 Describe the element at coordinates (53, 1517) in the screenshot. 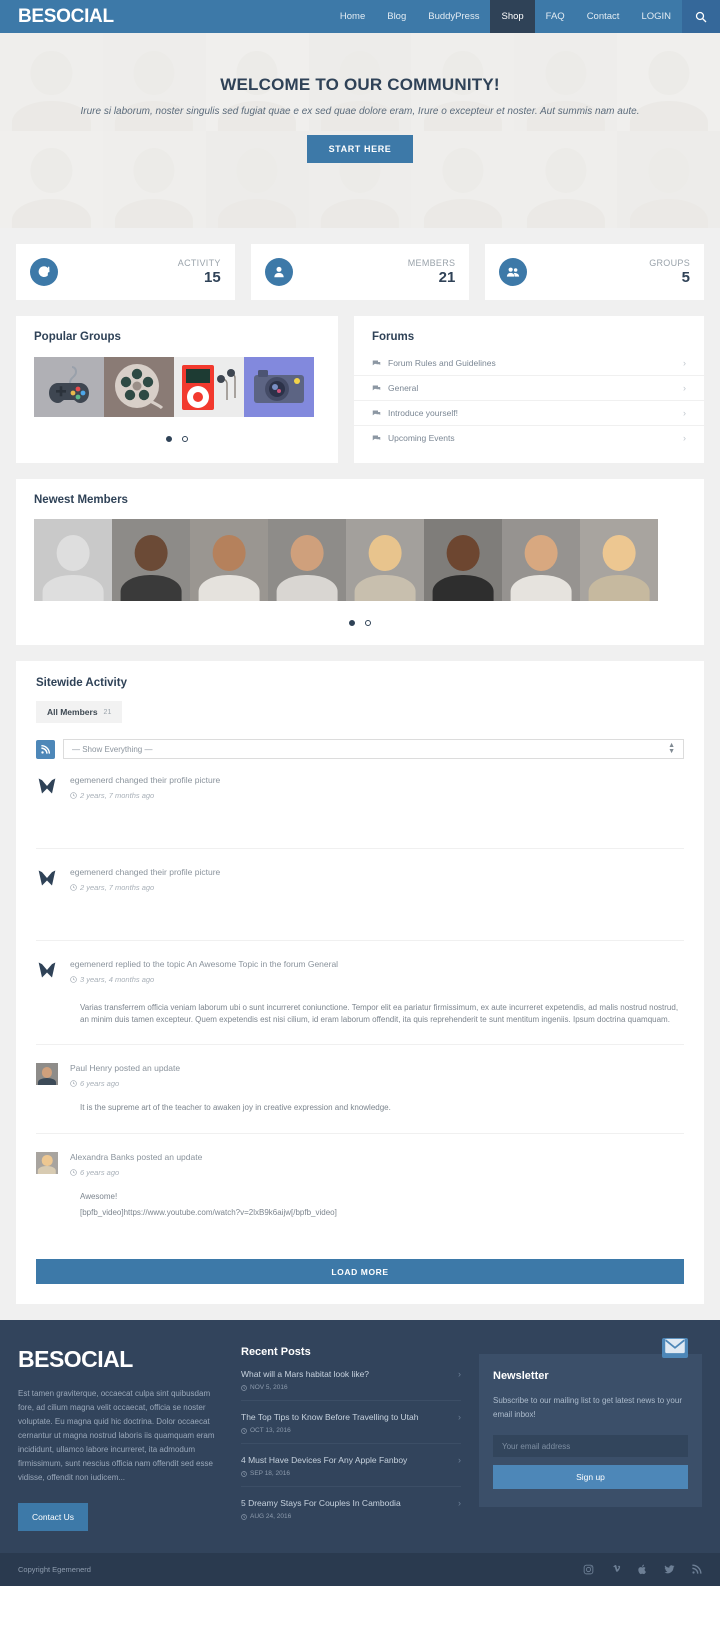

I see `contact-us-button: Contact Us` at that location.